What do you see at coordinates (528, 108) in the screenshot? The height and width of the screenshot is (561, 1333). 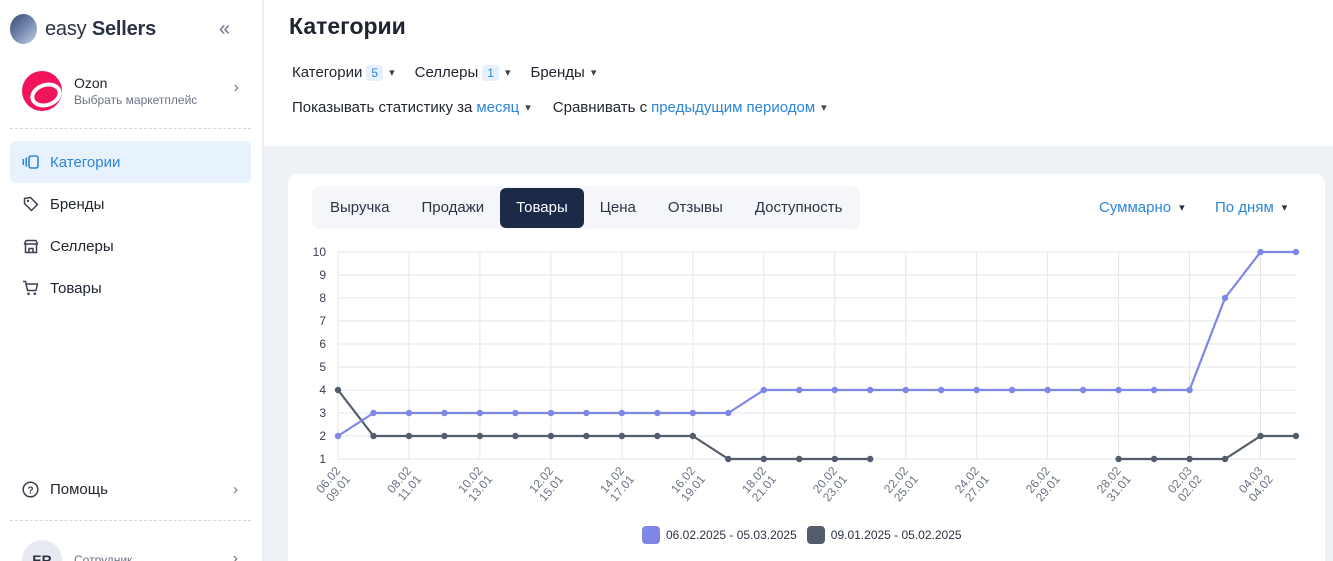 I see `chevron-down-icon: ▾` at bounding box center [528, 108].